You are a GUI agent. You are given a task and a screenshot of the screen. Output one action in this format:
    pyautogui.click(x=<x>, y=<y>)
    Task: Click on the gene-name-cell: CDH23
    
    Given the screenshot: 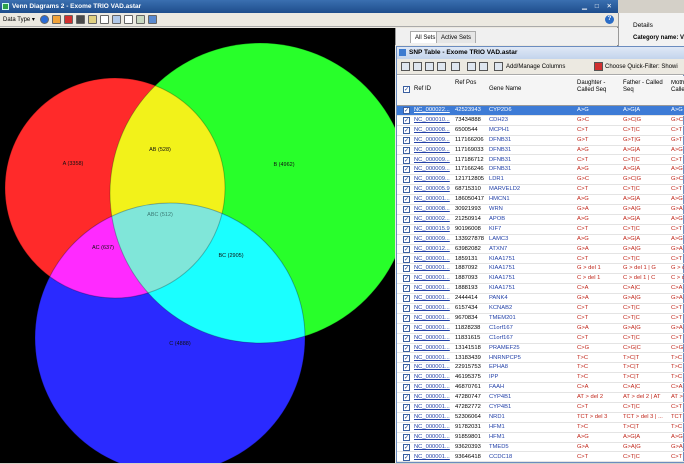 What is the action you would take?
    pyautogui.click(x=531, y=120)
    